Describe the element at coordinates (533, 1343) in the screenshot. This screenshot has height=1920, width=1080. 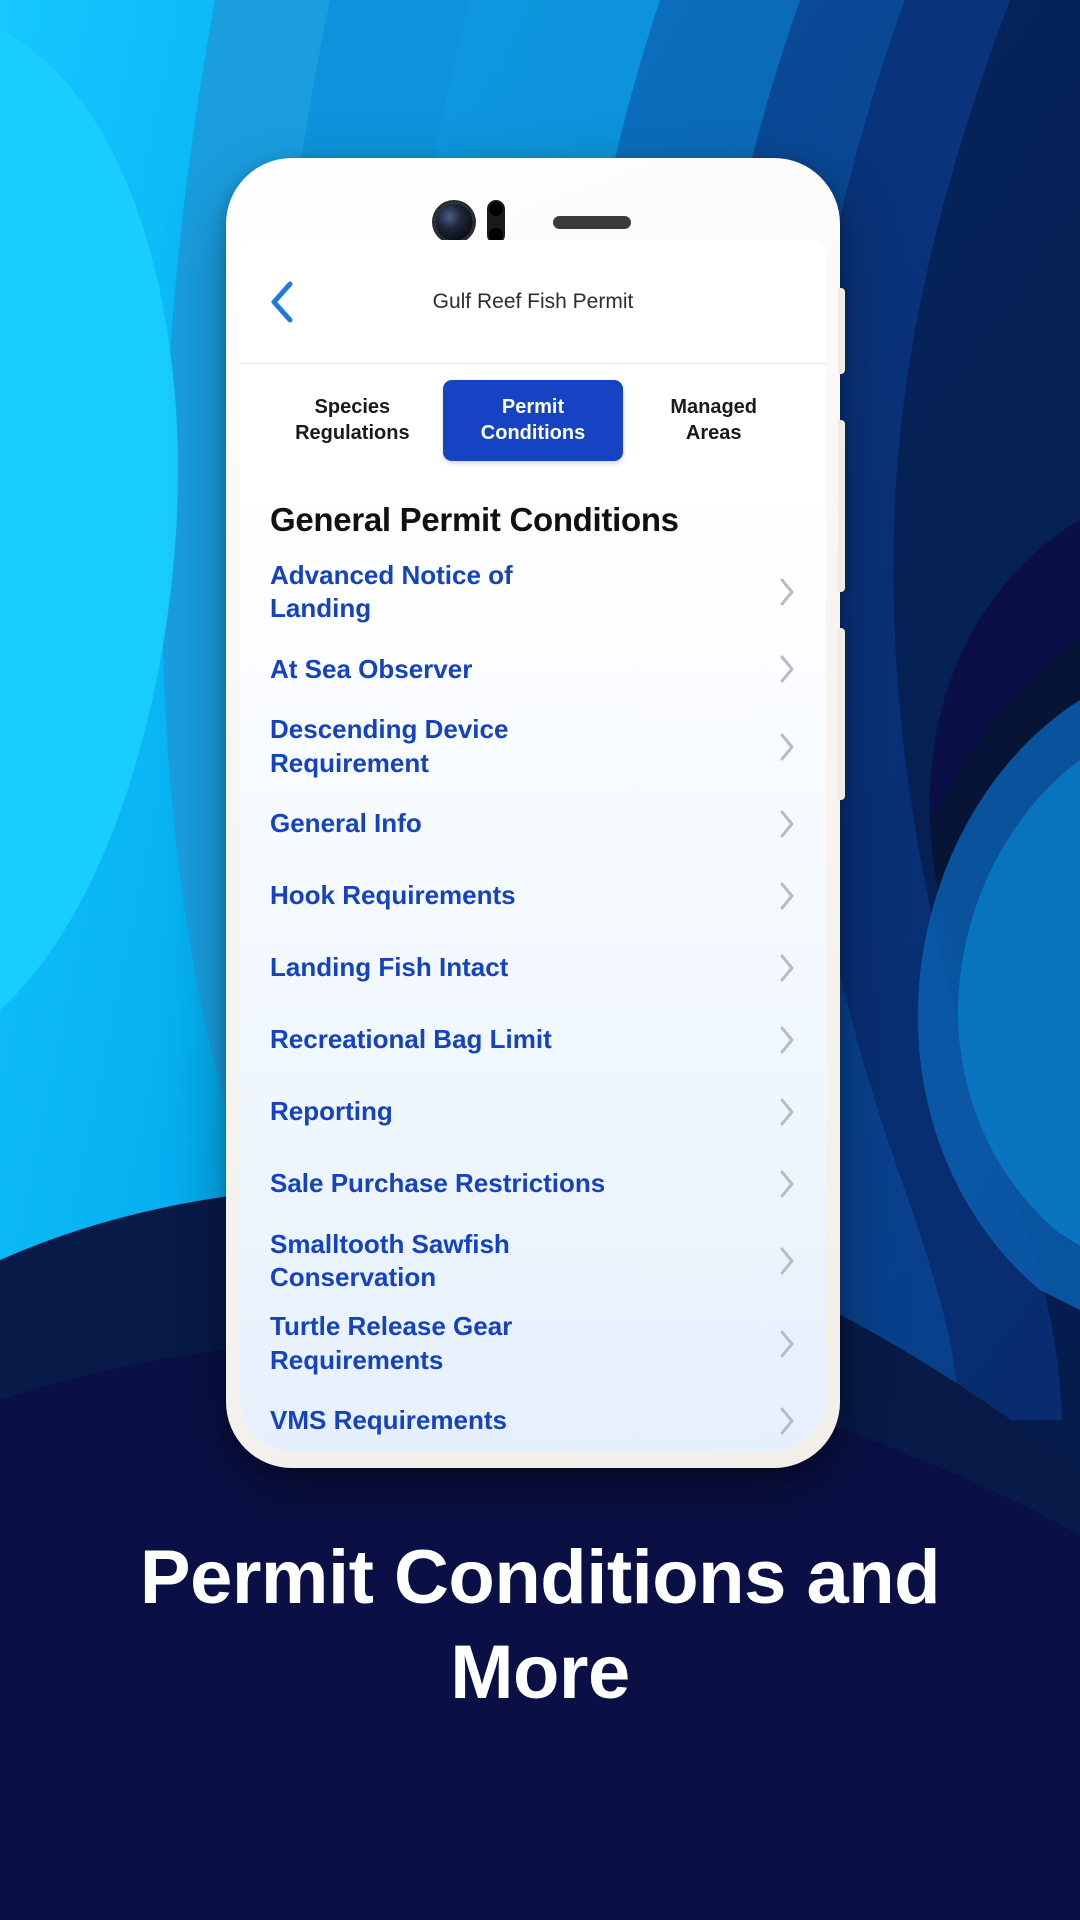
I see `list-item: Turtle Release Gear Requirements` at that location.